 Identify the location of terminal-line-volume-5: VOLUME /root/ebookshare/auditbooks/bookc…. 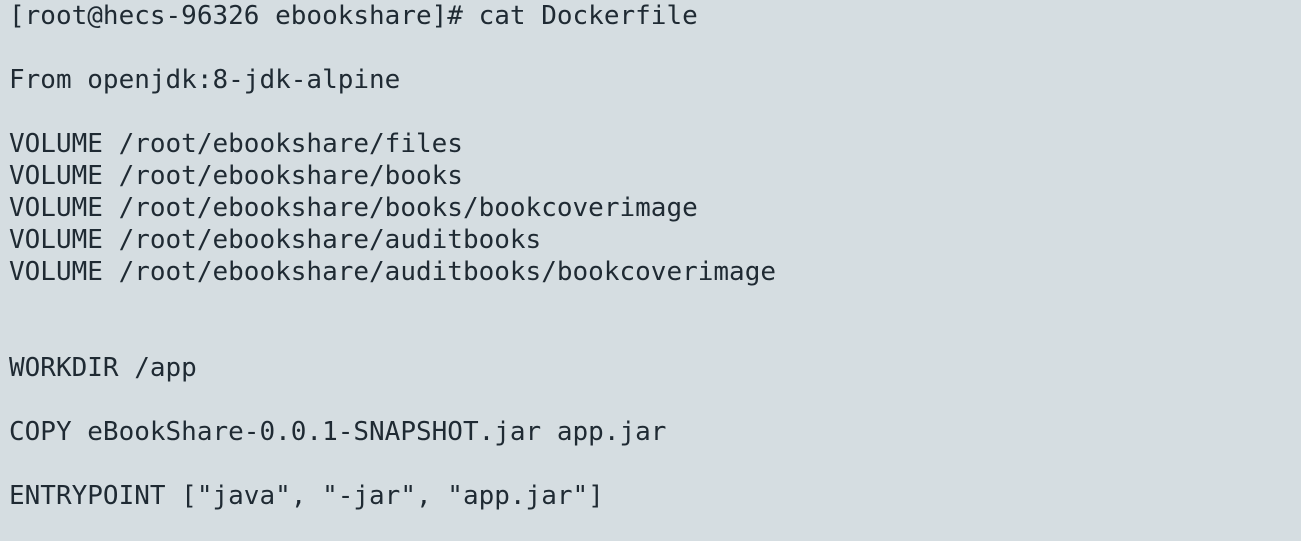
(393, 272).